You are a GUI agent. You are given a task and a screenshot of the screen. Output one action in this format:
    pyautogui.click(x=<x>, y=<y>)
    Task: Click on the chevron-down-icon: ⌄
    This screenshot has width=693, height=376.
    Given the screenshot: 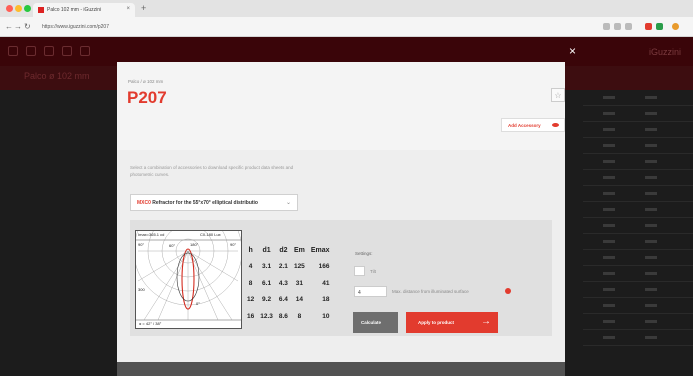 What is the action you would take?
    pyautogui.click(x=288, y=203)
    